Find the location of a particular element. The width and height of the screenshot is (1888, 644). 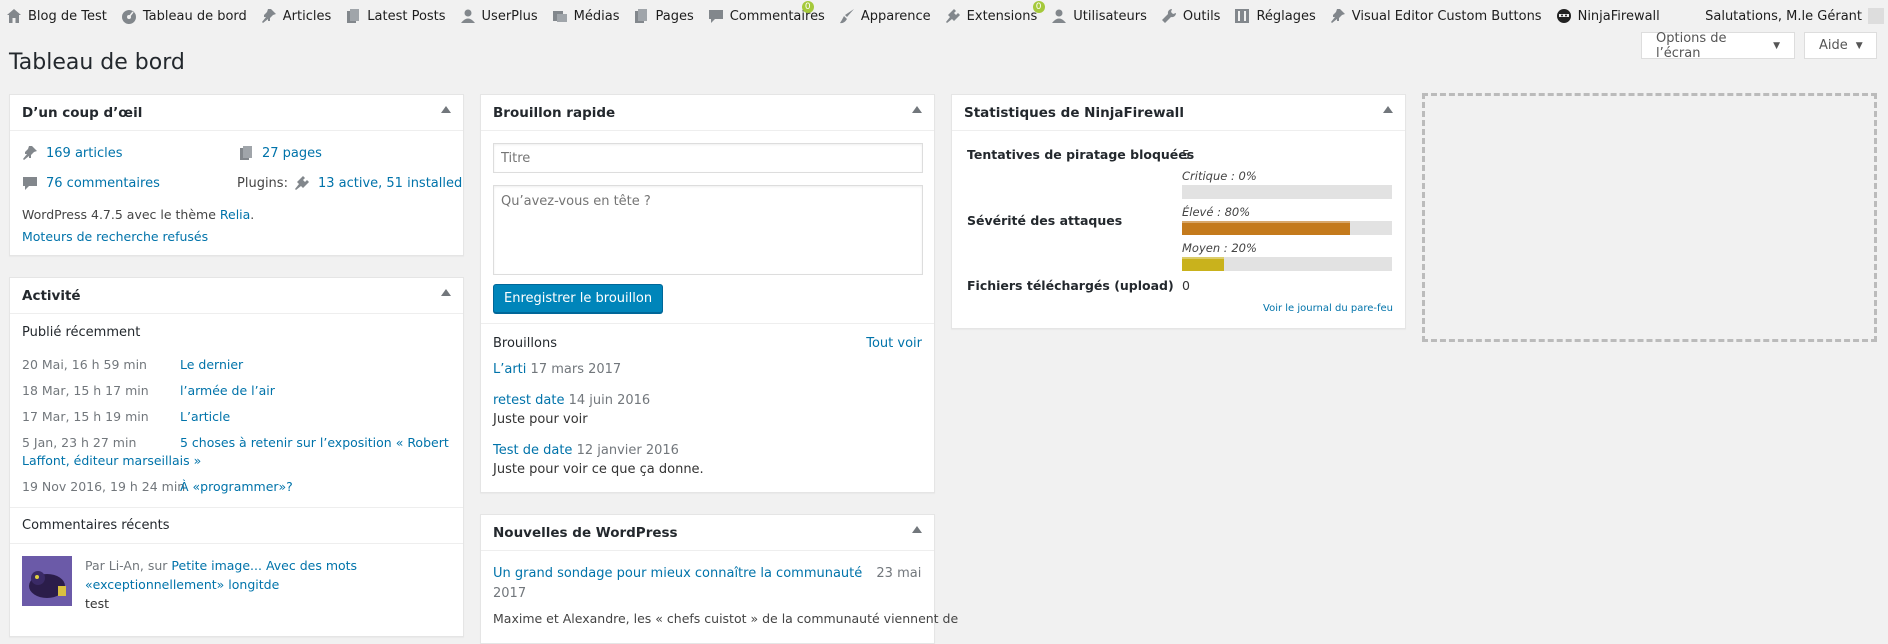

adminbar-userplus: UserPlus is located at coordinates (500, 16).